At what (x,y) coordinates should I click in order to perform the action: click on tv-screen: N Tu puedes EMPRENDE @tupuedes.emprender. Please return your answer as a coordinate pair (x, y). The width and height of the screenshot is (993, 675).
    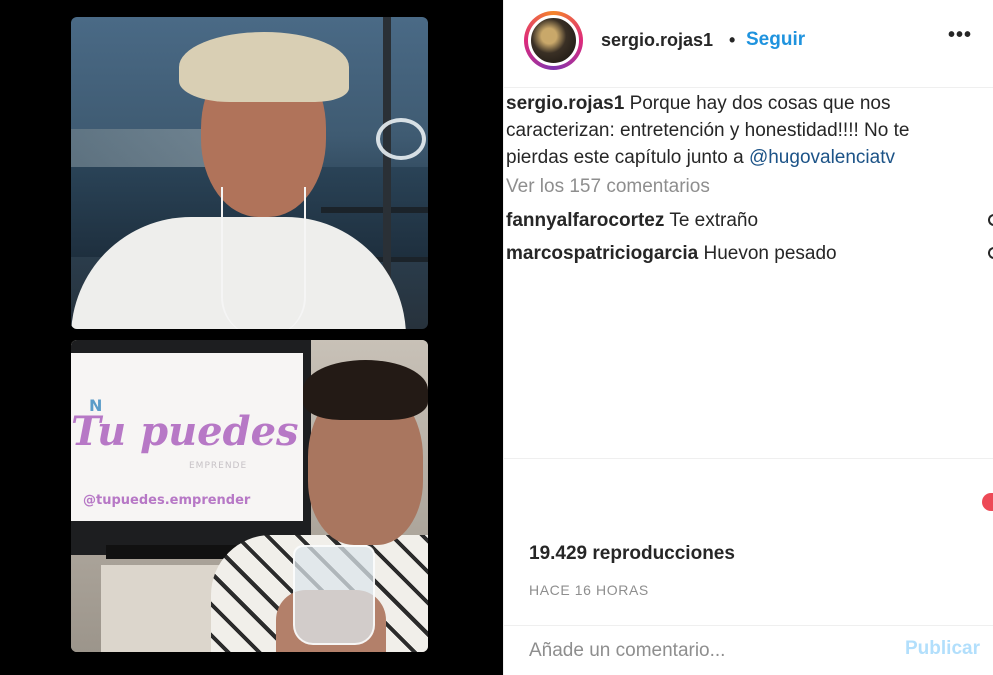
    Looking at the image, I should click on (187, 437).